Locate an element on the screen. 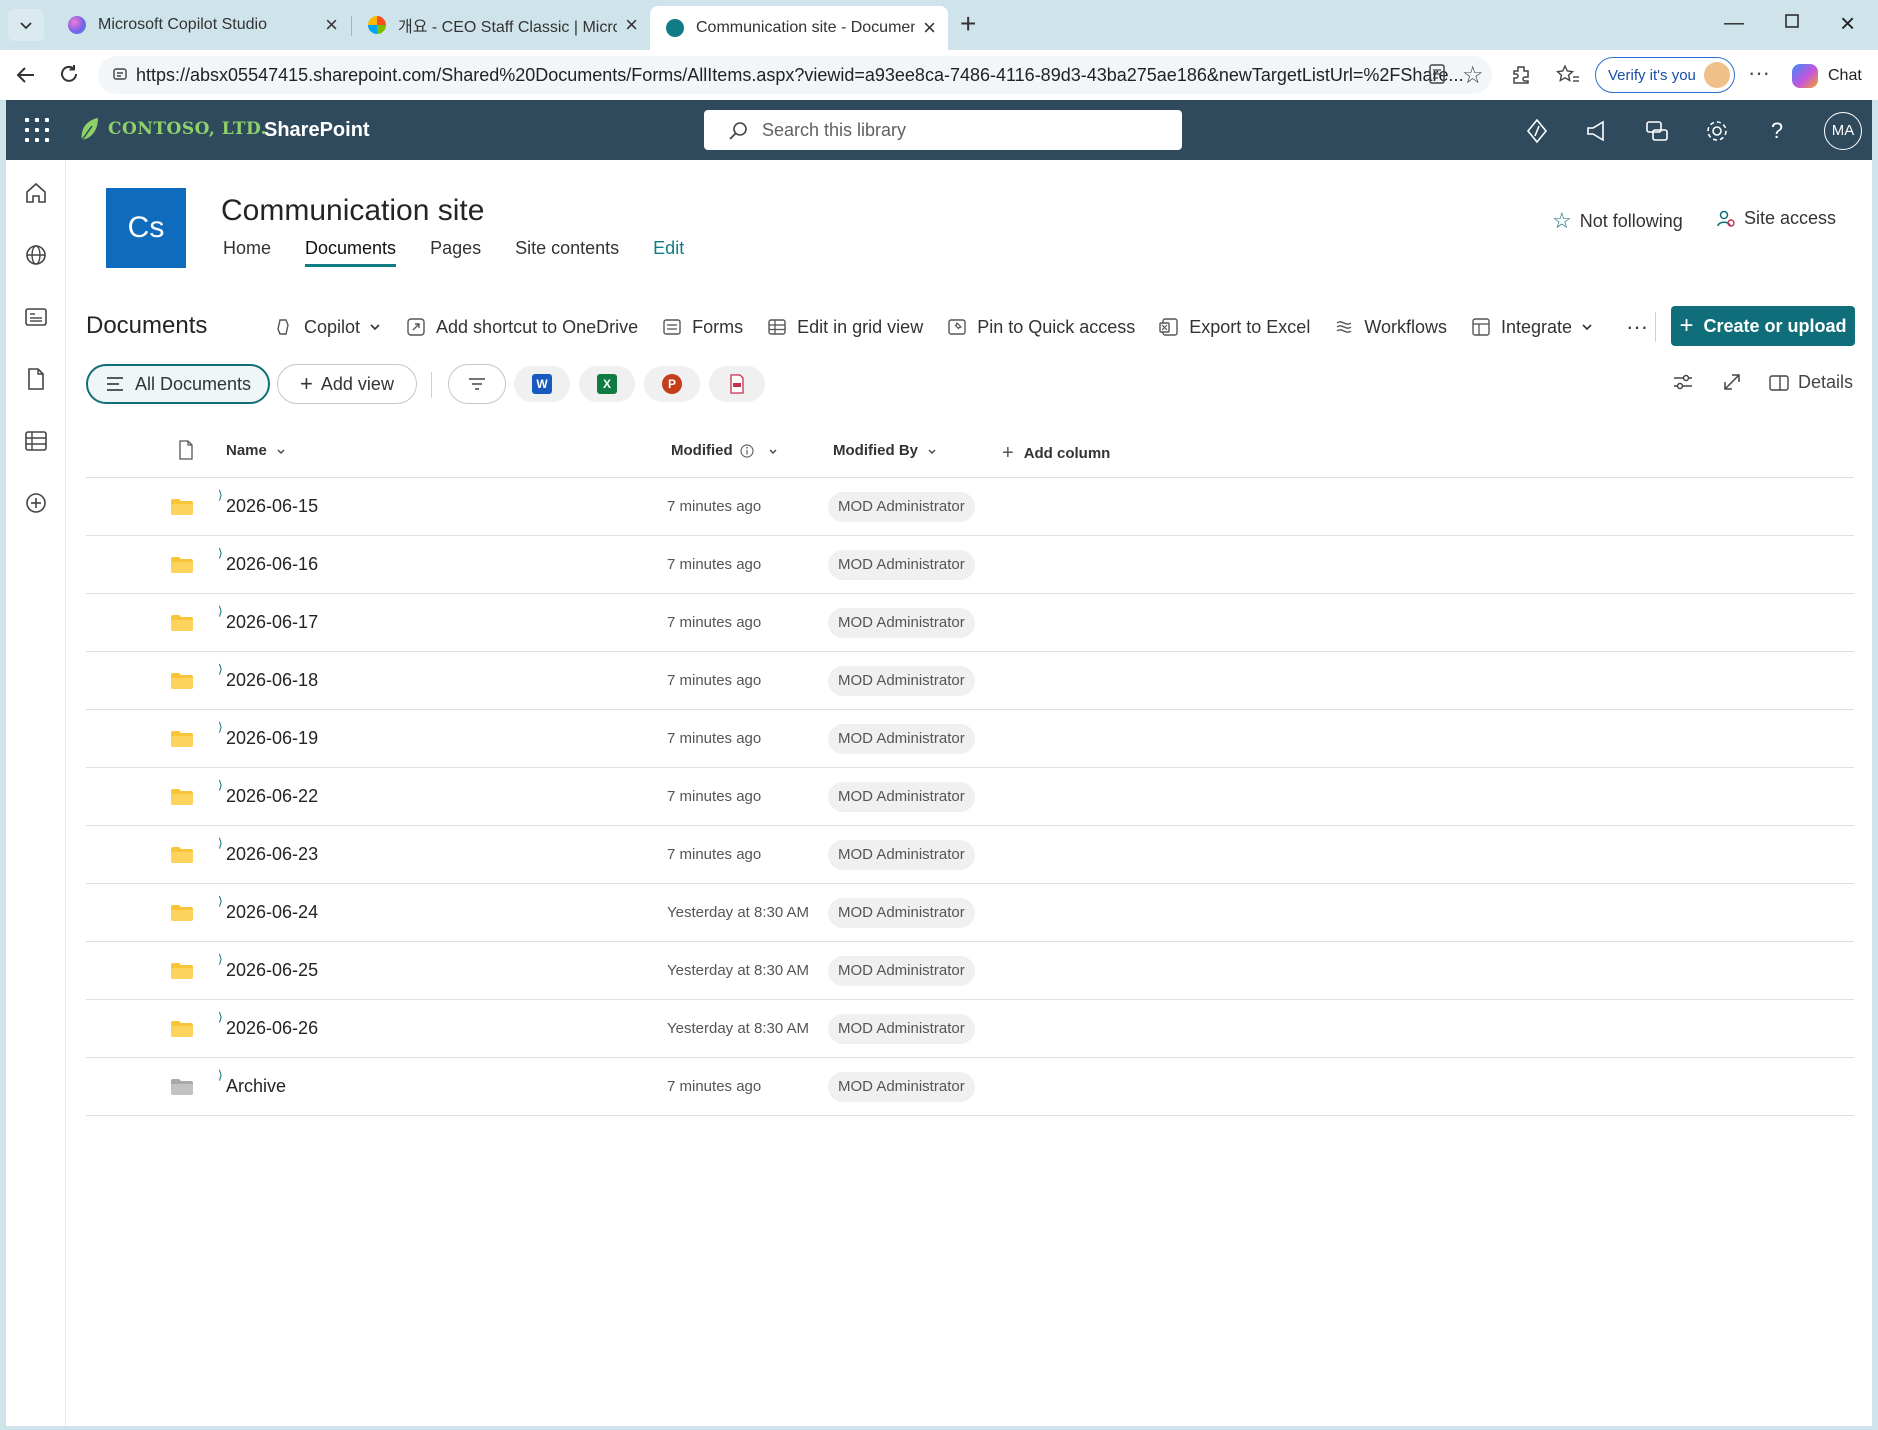 This screenshot has width=1878, height=1430. modified-column-header: Modified is located at coordinates (725, 450).